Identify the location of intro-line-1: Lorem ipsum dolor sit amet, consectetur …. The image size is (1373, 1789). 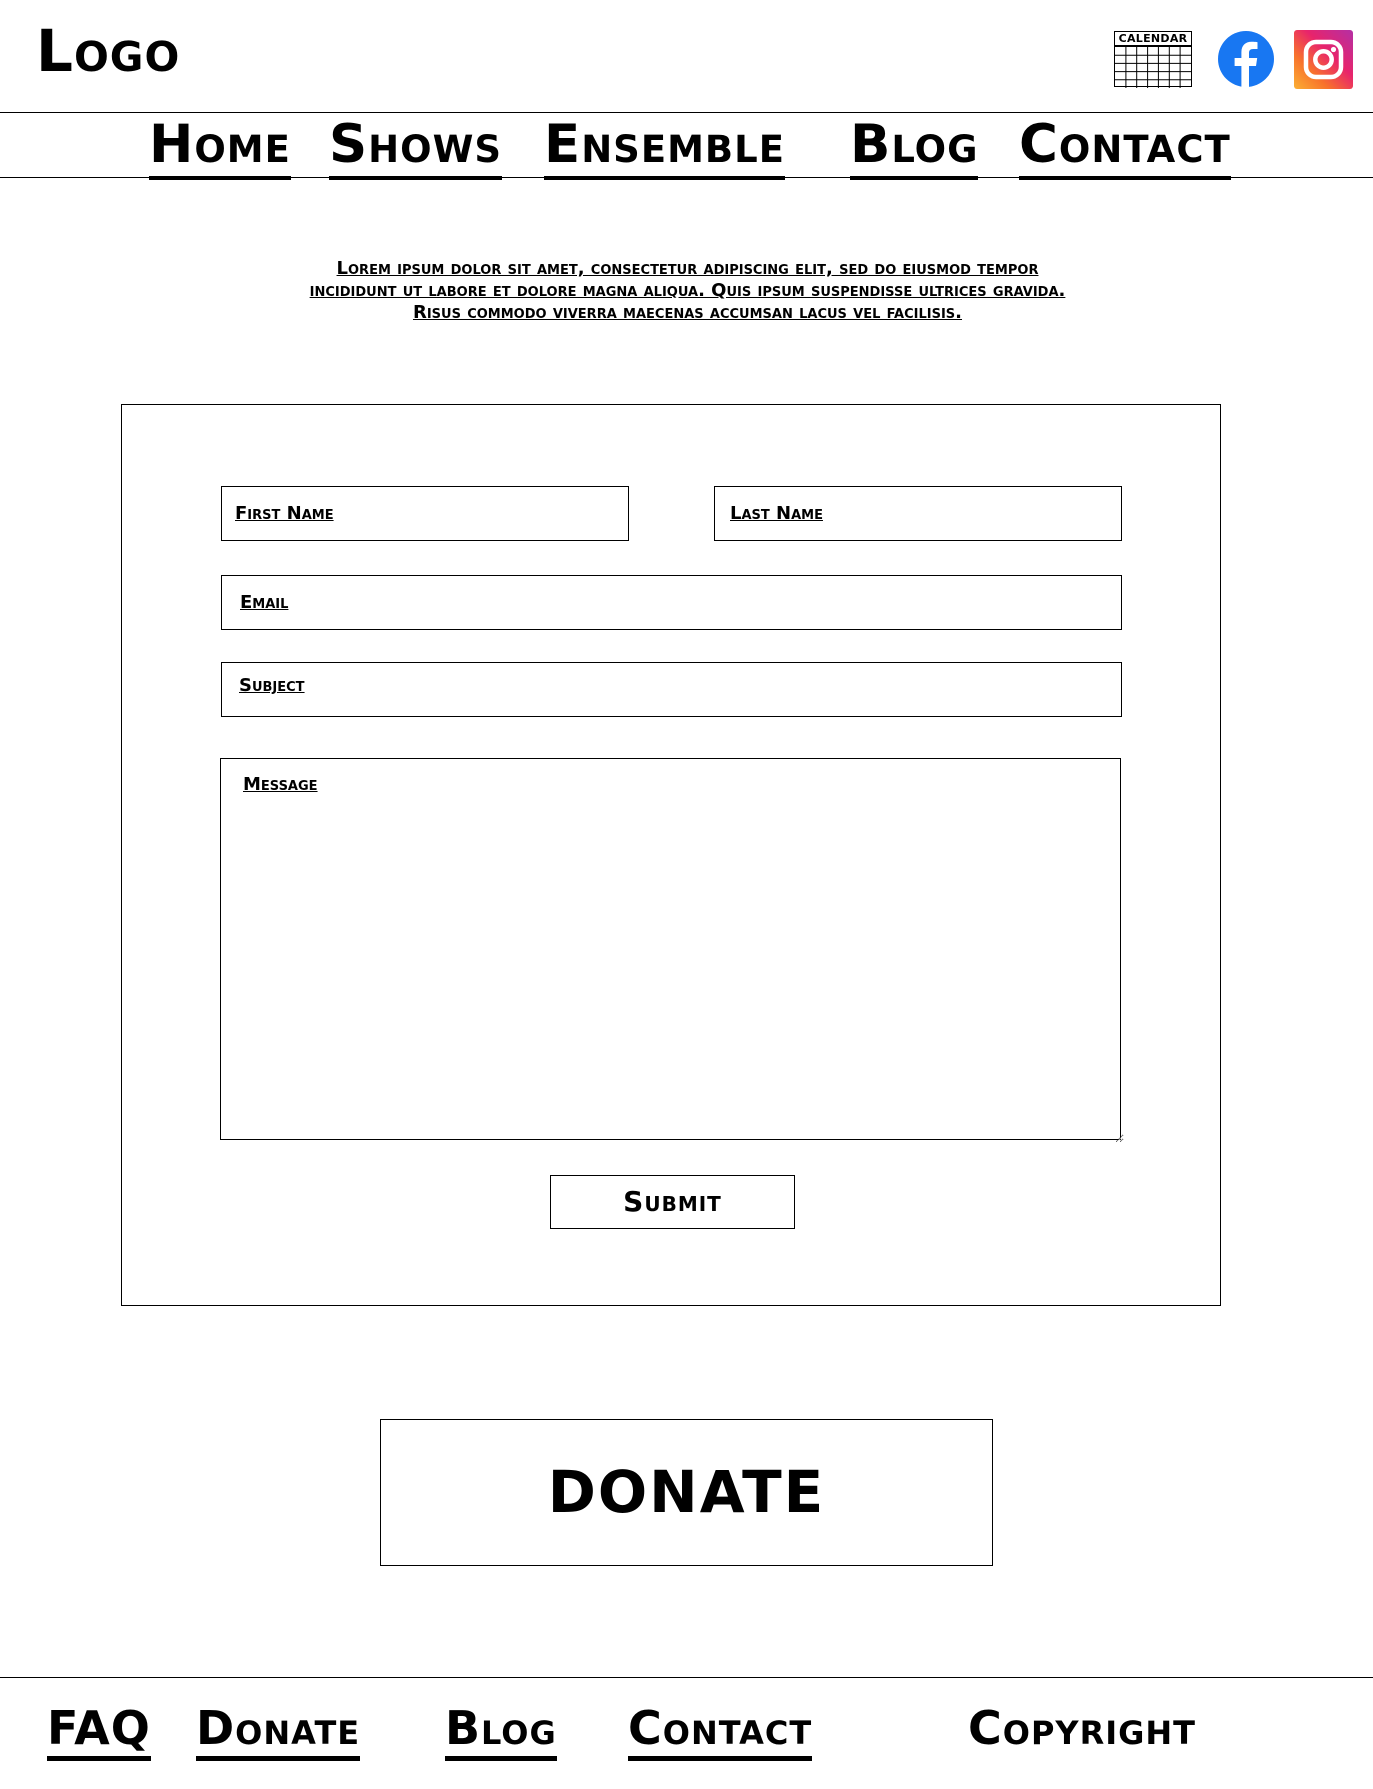
(687, 268).